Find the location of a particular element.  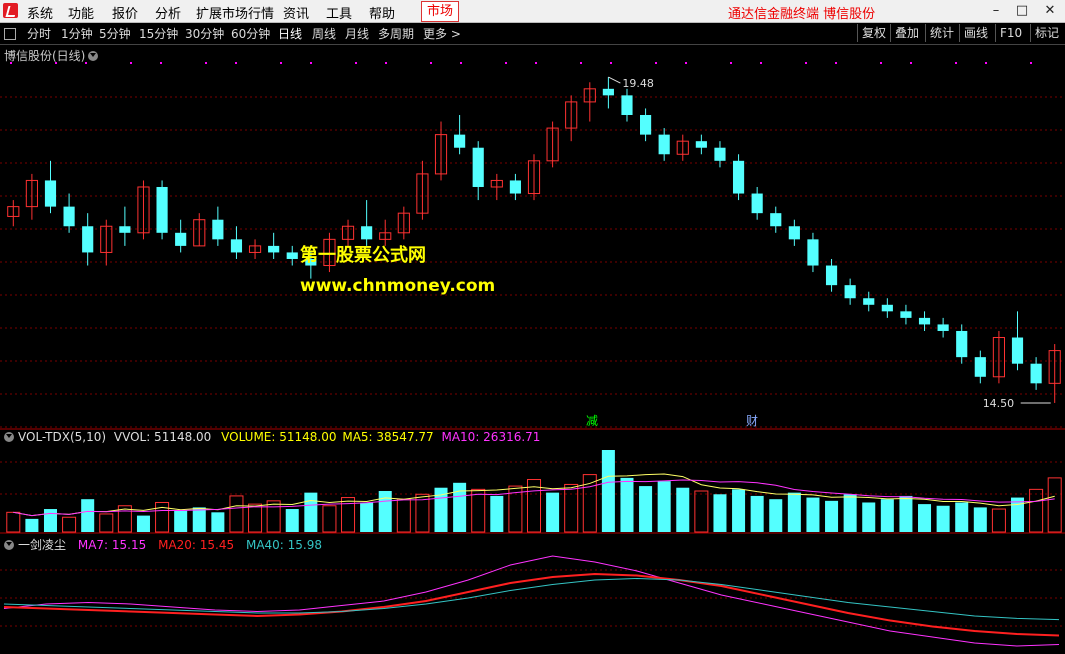

overlay-button: 叠加 is located at coordinates (906, 33).